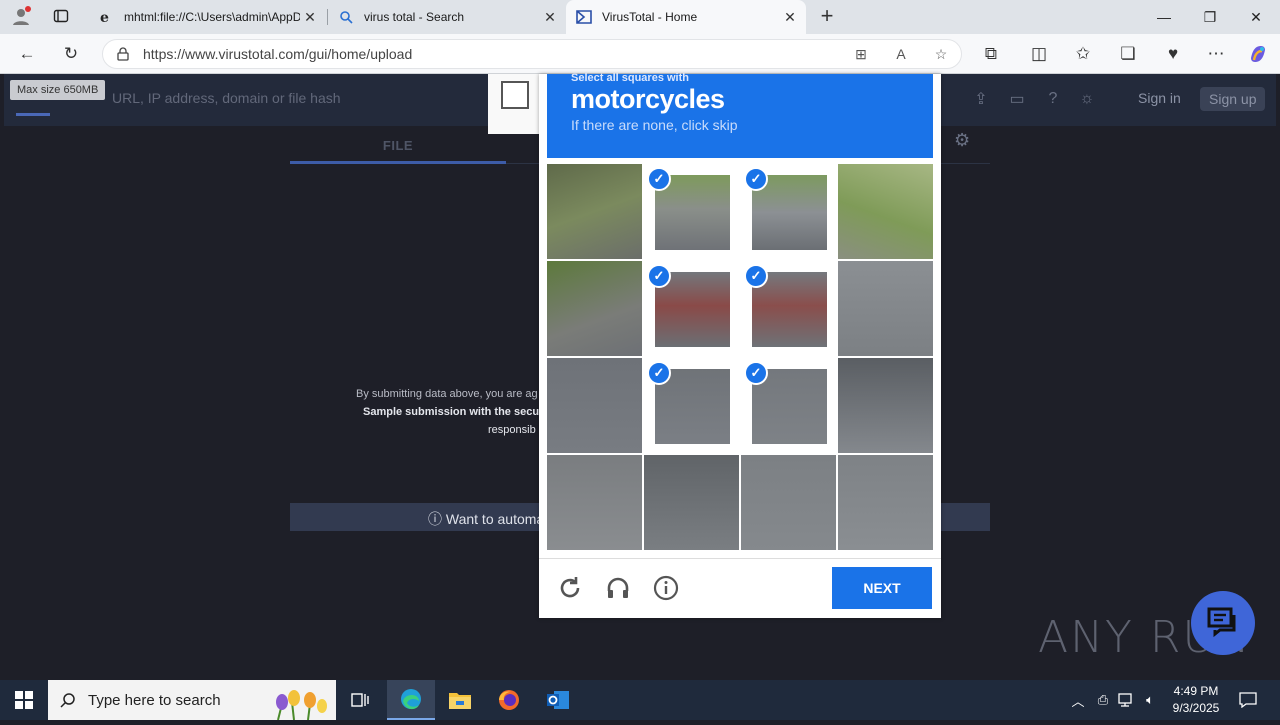 Image resolution: width=1280 pixels, height=725 pixels. I want to click on tab-actions-icon, so click(61, 16).